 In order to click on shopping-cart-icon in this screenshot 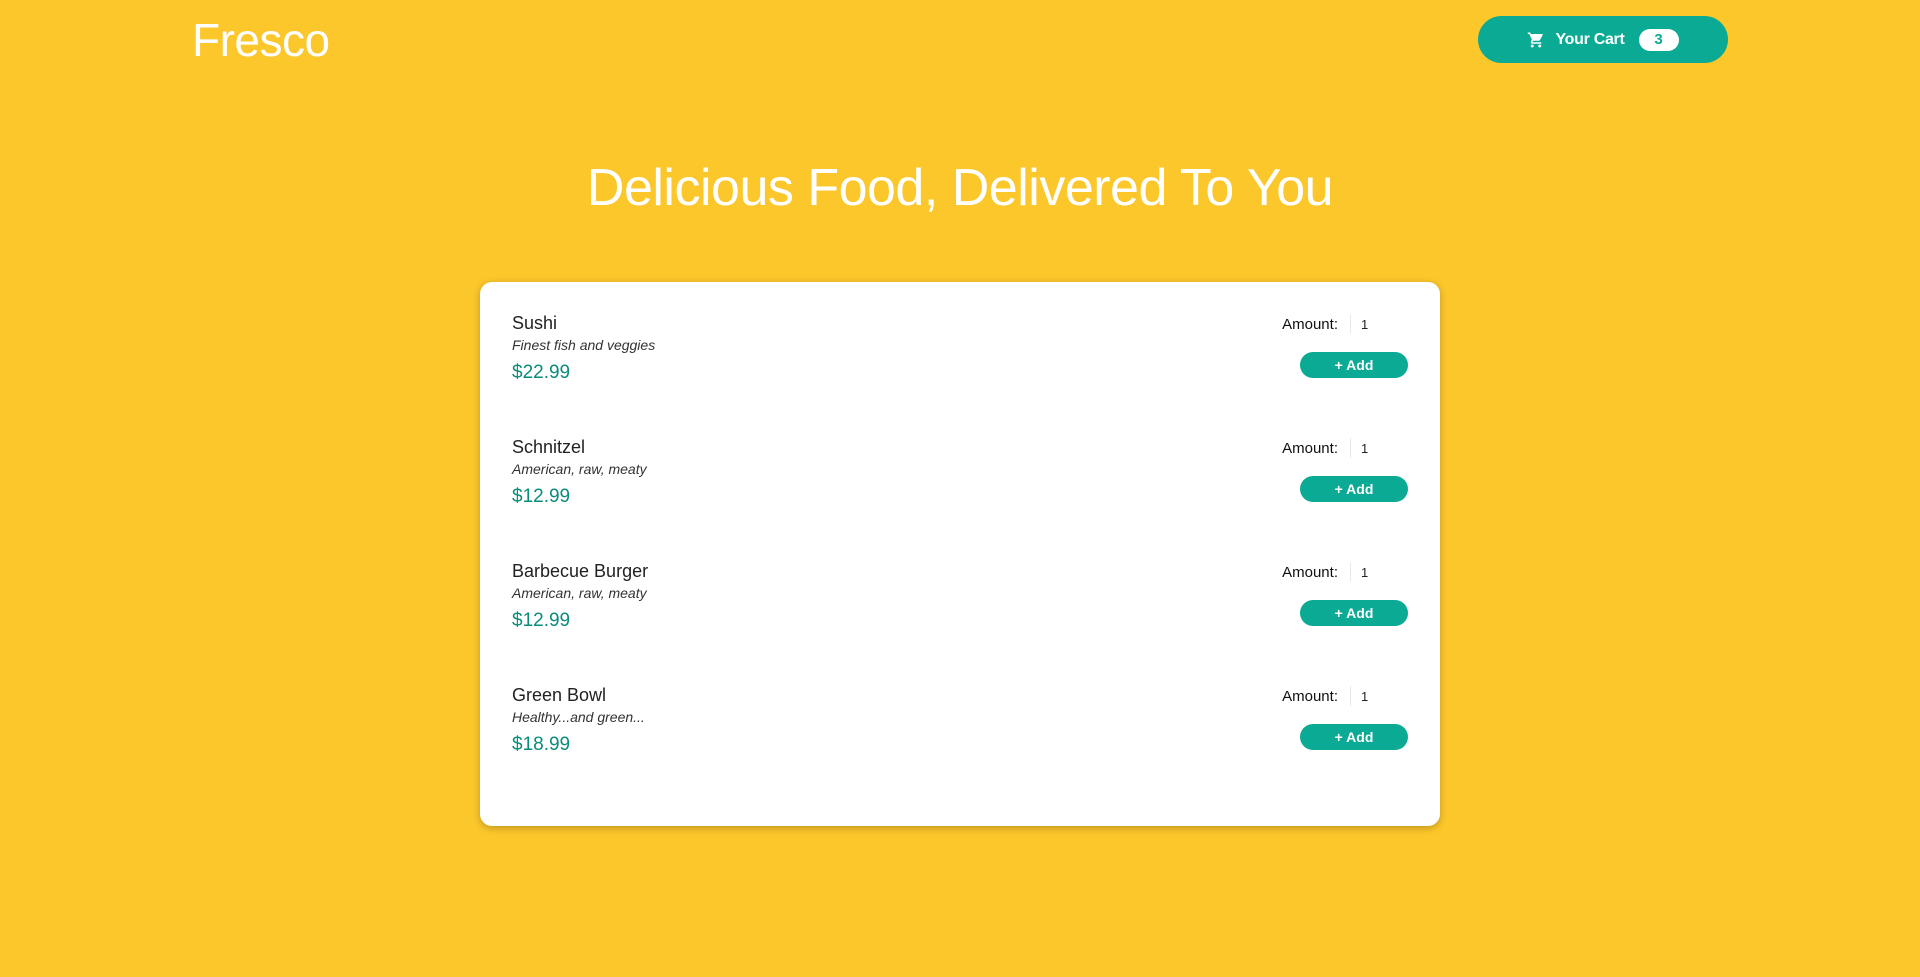, I will do `click(1536, 40)`.